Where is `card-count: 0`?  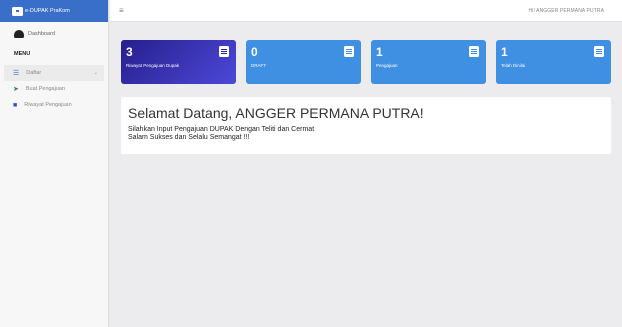 card-count: 0 is located at coordinates (254, 52).